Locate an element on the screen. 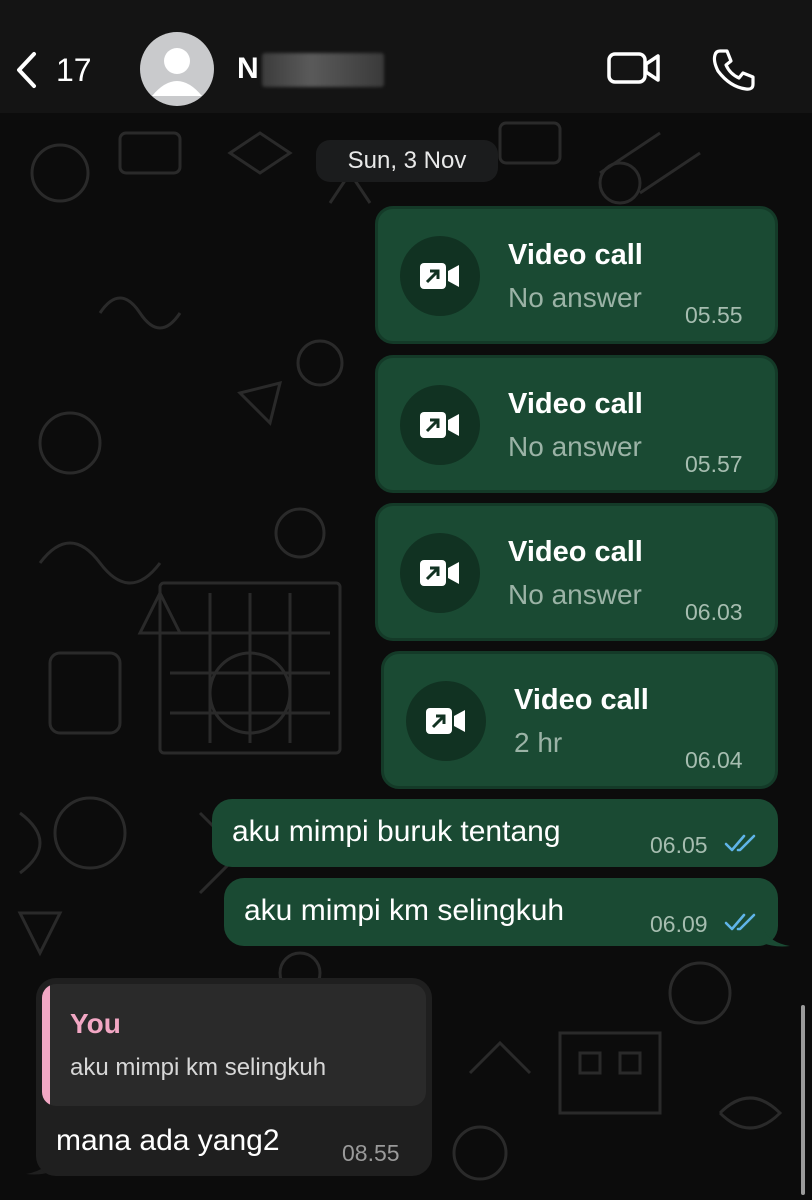 This screenshot has height=1200, width=812. message-time: 06.03 is located at coordinates (714, 612).